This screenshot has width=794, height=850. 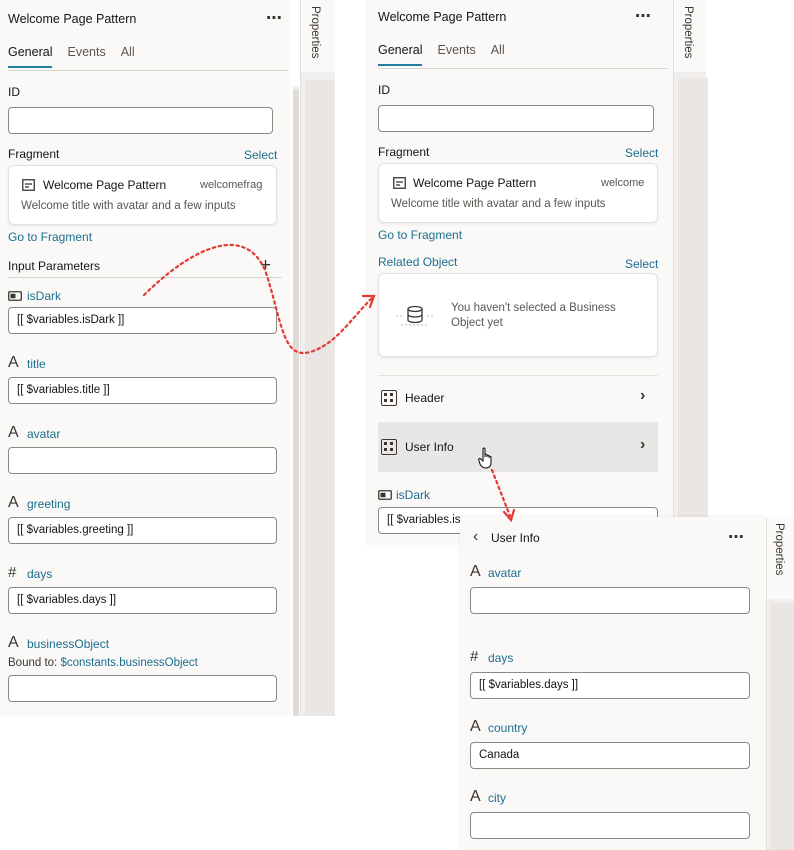 What do you see at coordinates (258, 299) in the screenshot?
I see `arrow-fragment-to-related-object` at bounding box center [258, 299].